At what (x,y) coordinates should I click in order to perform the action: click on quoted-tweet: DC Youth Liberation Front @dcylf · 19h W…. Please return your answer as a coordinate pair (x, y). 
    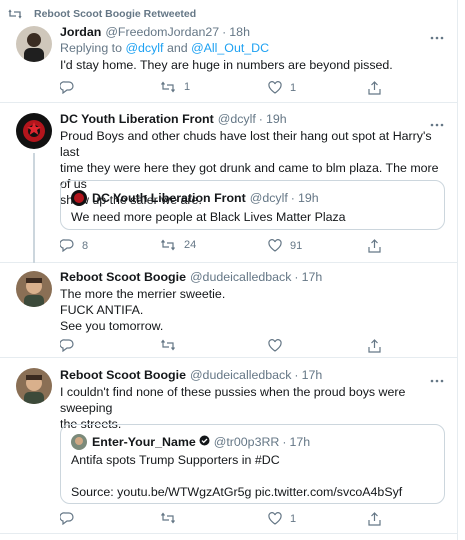
    Looking at the image, I should click on (252, 205).